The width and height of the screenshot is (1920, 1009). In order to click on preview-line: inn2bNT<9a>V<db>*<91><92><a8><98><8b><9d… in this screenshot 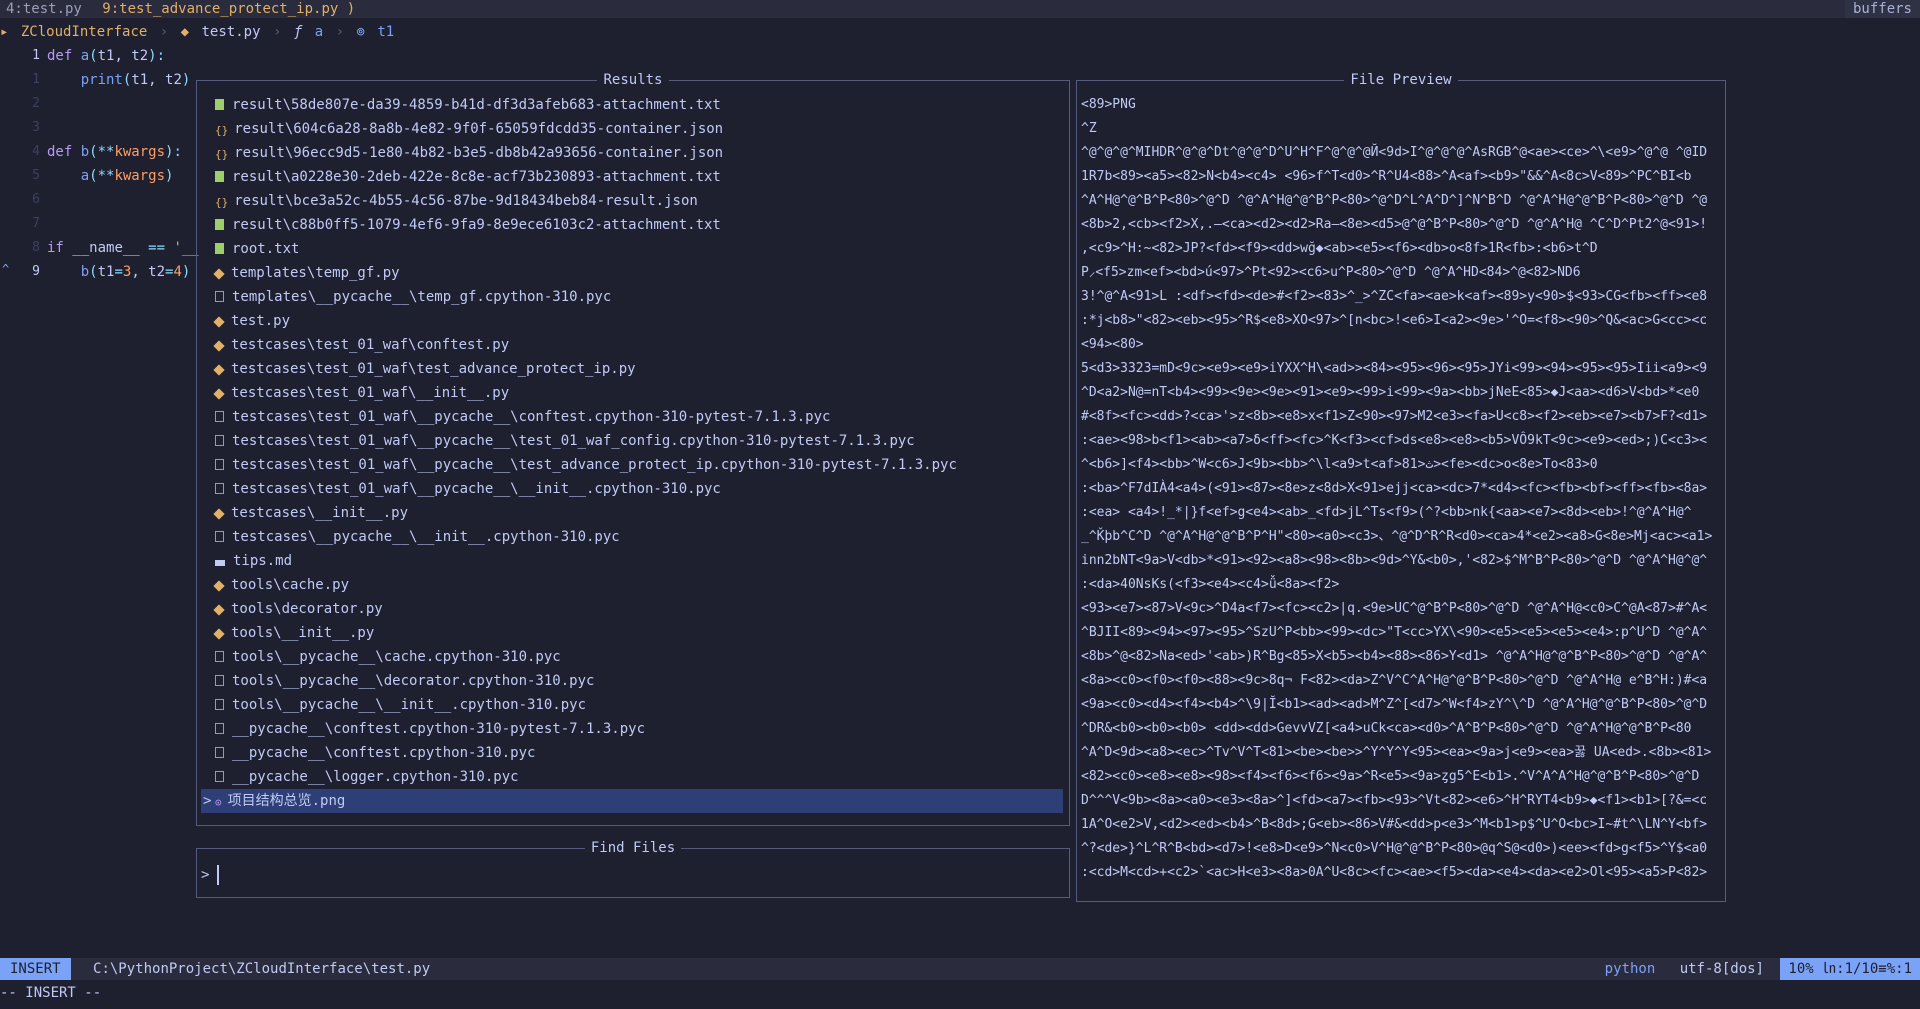, I will do `click(1394, 560)`.